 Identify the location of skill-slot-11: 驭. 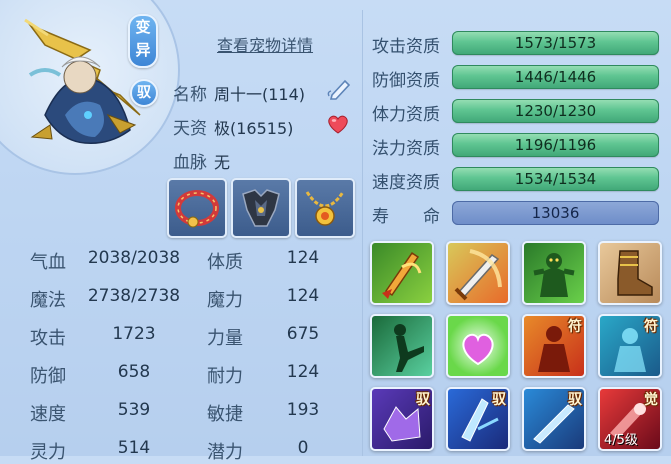
(554, 419).